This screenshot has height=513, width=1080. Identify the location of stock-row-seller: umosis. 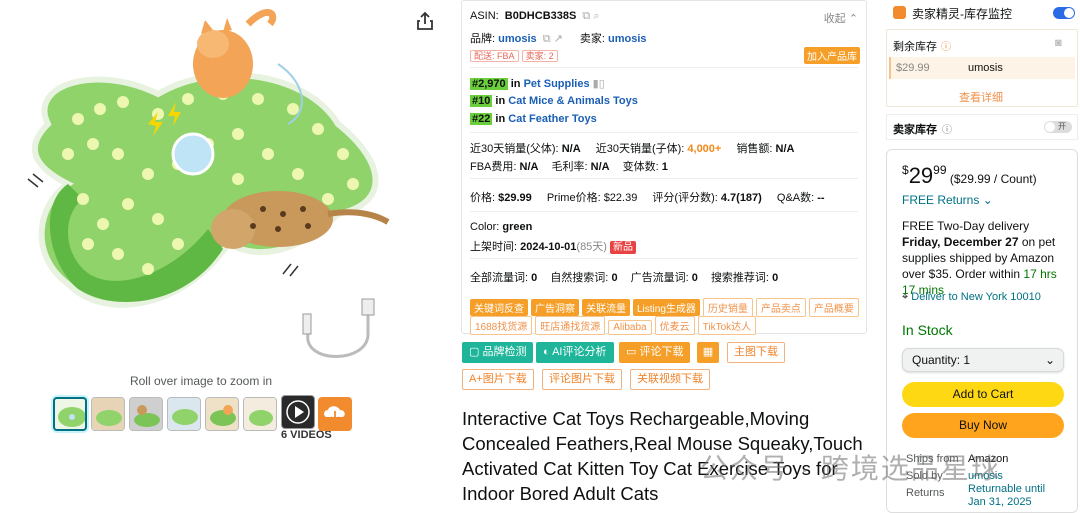
(985, 68).